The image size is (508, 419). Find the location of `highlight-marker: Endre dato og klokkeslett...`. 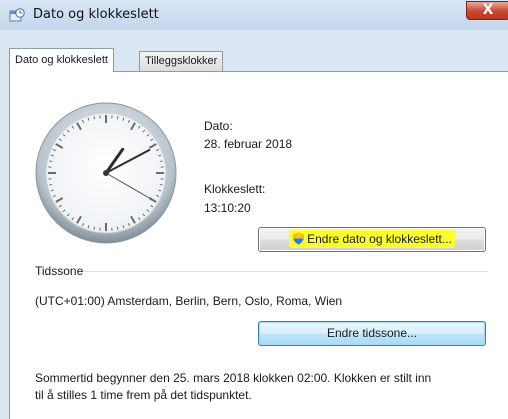

highlight-marker: Endre dato og klokkeslett... is located at coordinates (372, 239).